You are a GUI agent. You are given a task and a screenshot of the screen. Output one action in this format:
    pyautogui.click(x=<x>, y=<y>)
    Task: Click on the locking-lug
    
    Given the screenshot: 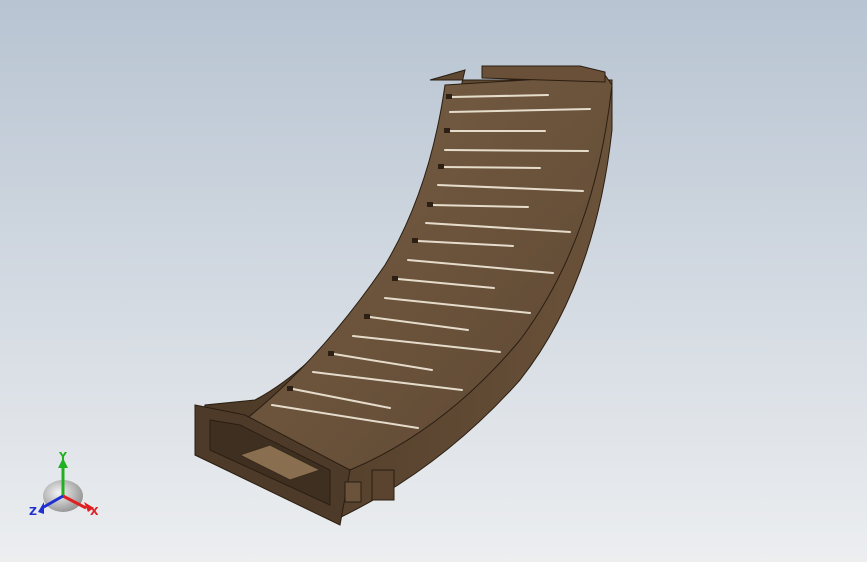 What is the action you would take?
    pyautogui.click(x=383, y=485)
    